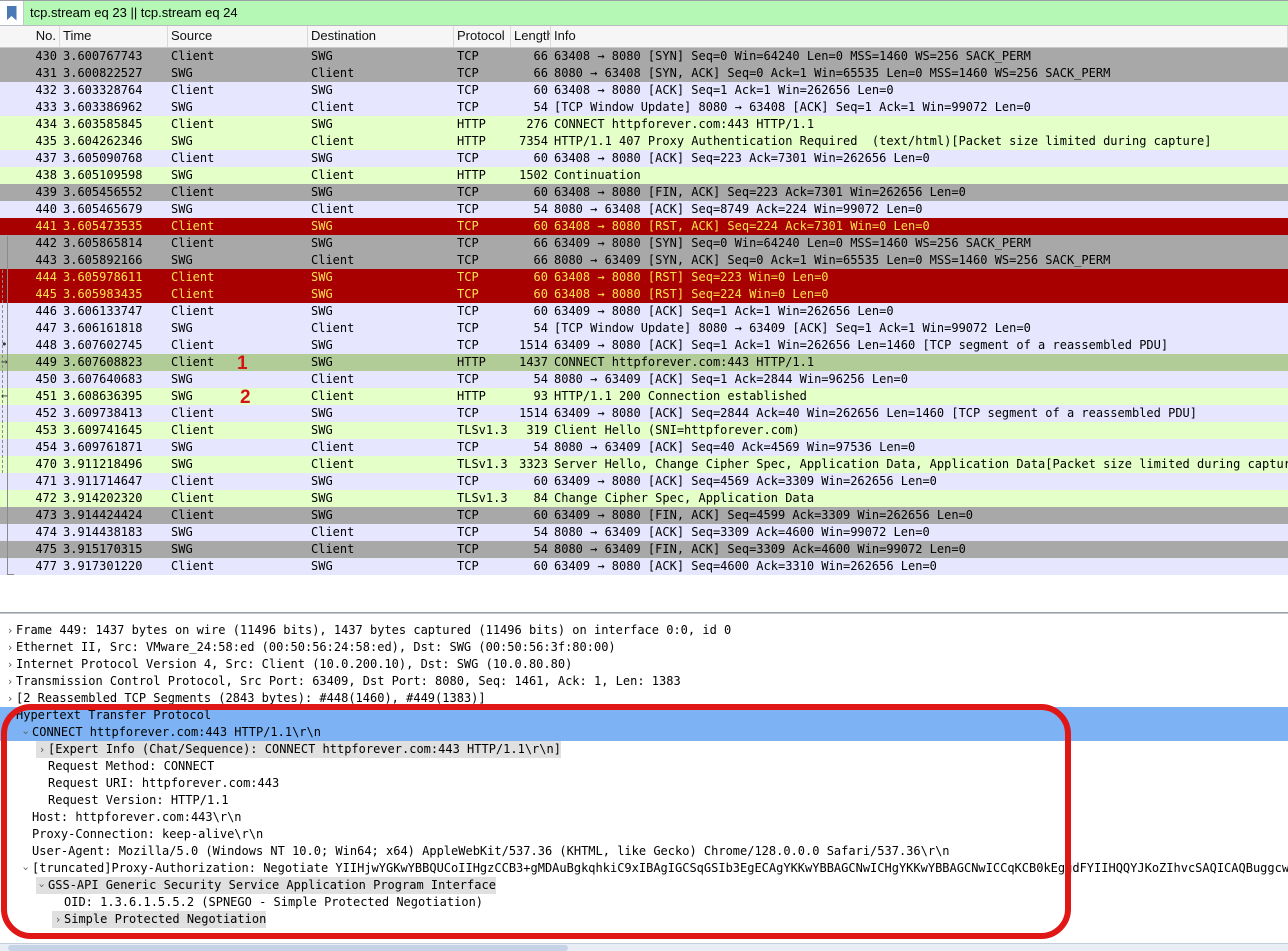 The width and height of the screenshot is (1288, 951). I want to click on detail-line: › Hypertext Transfer Protocol, so click(644, 715).